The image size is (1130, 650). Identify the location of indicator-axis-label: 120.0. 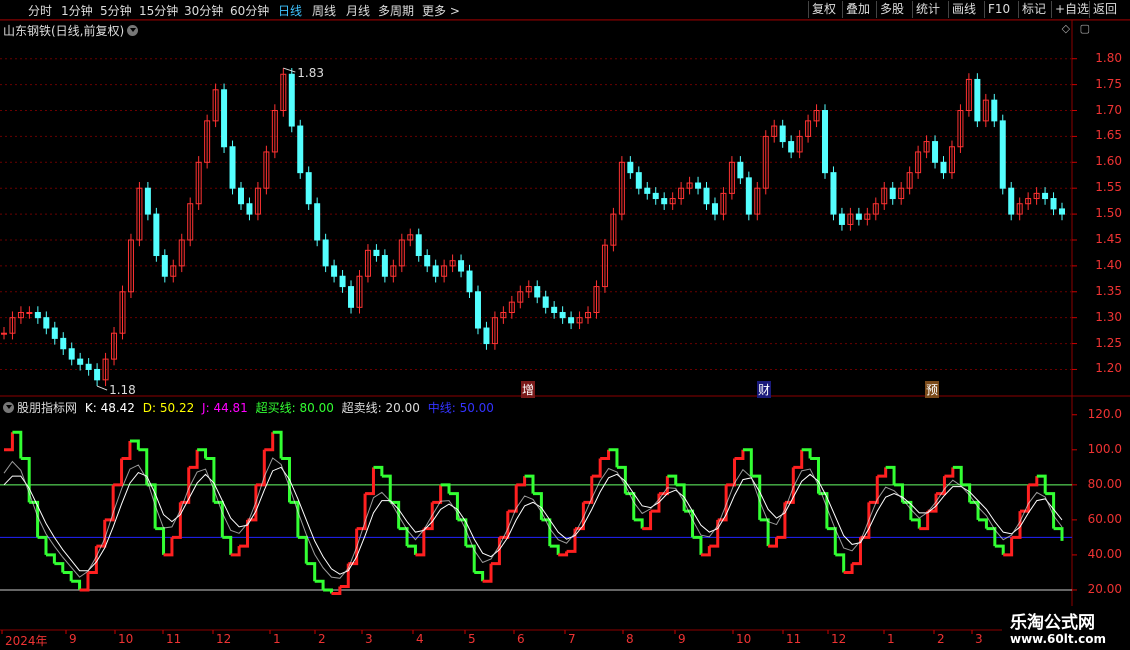
(1104, 413).